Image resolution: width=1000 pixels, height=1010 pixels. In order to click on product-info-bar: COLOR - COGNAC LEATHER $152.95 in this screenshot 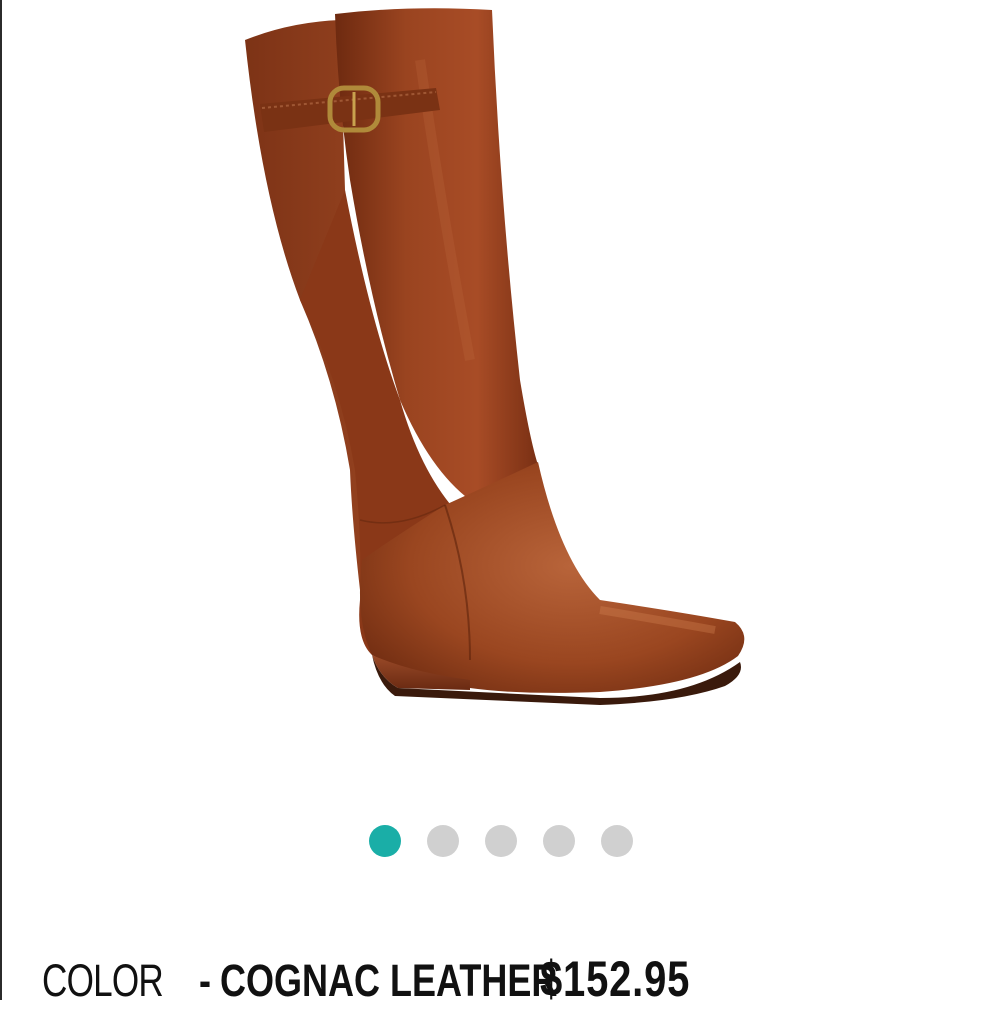, I will do `click(385, 980)`.